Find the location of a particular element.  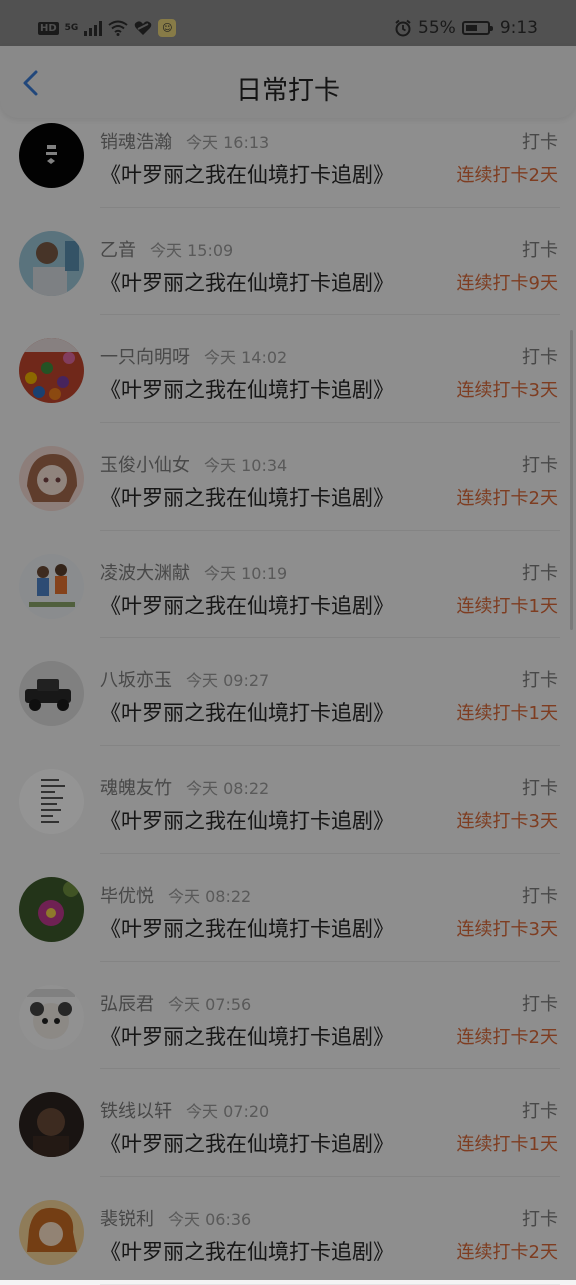

streak-label: 连续打卡9天 is located at coordinates (507, 283).